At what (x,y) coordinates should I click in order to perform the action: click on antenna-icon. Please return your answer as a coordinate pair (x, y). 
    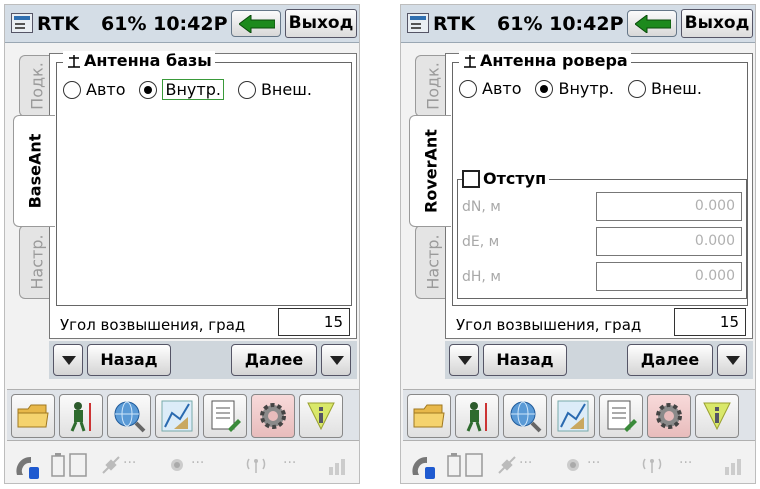
    Looking at the image, I should click on (470, 61).